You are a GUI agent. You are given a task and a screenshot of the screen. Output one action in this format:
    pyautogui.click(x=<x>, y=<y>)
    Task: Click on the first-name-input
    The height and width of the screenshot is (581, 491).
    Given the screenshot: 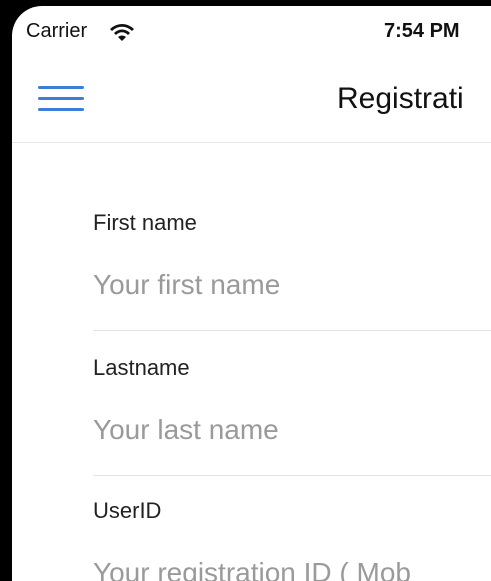 What is the action you would take?
    pyautogui.click(x=292, y=285)
    